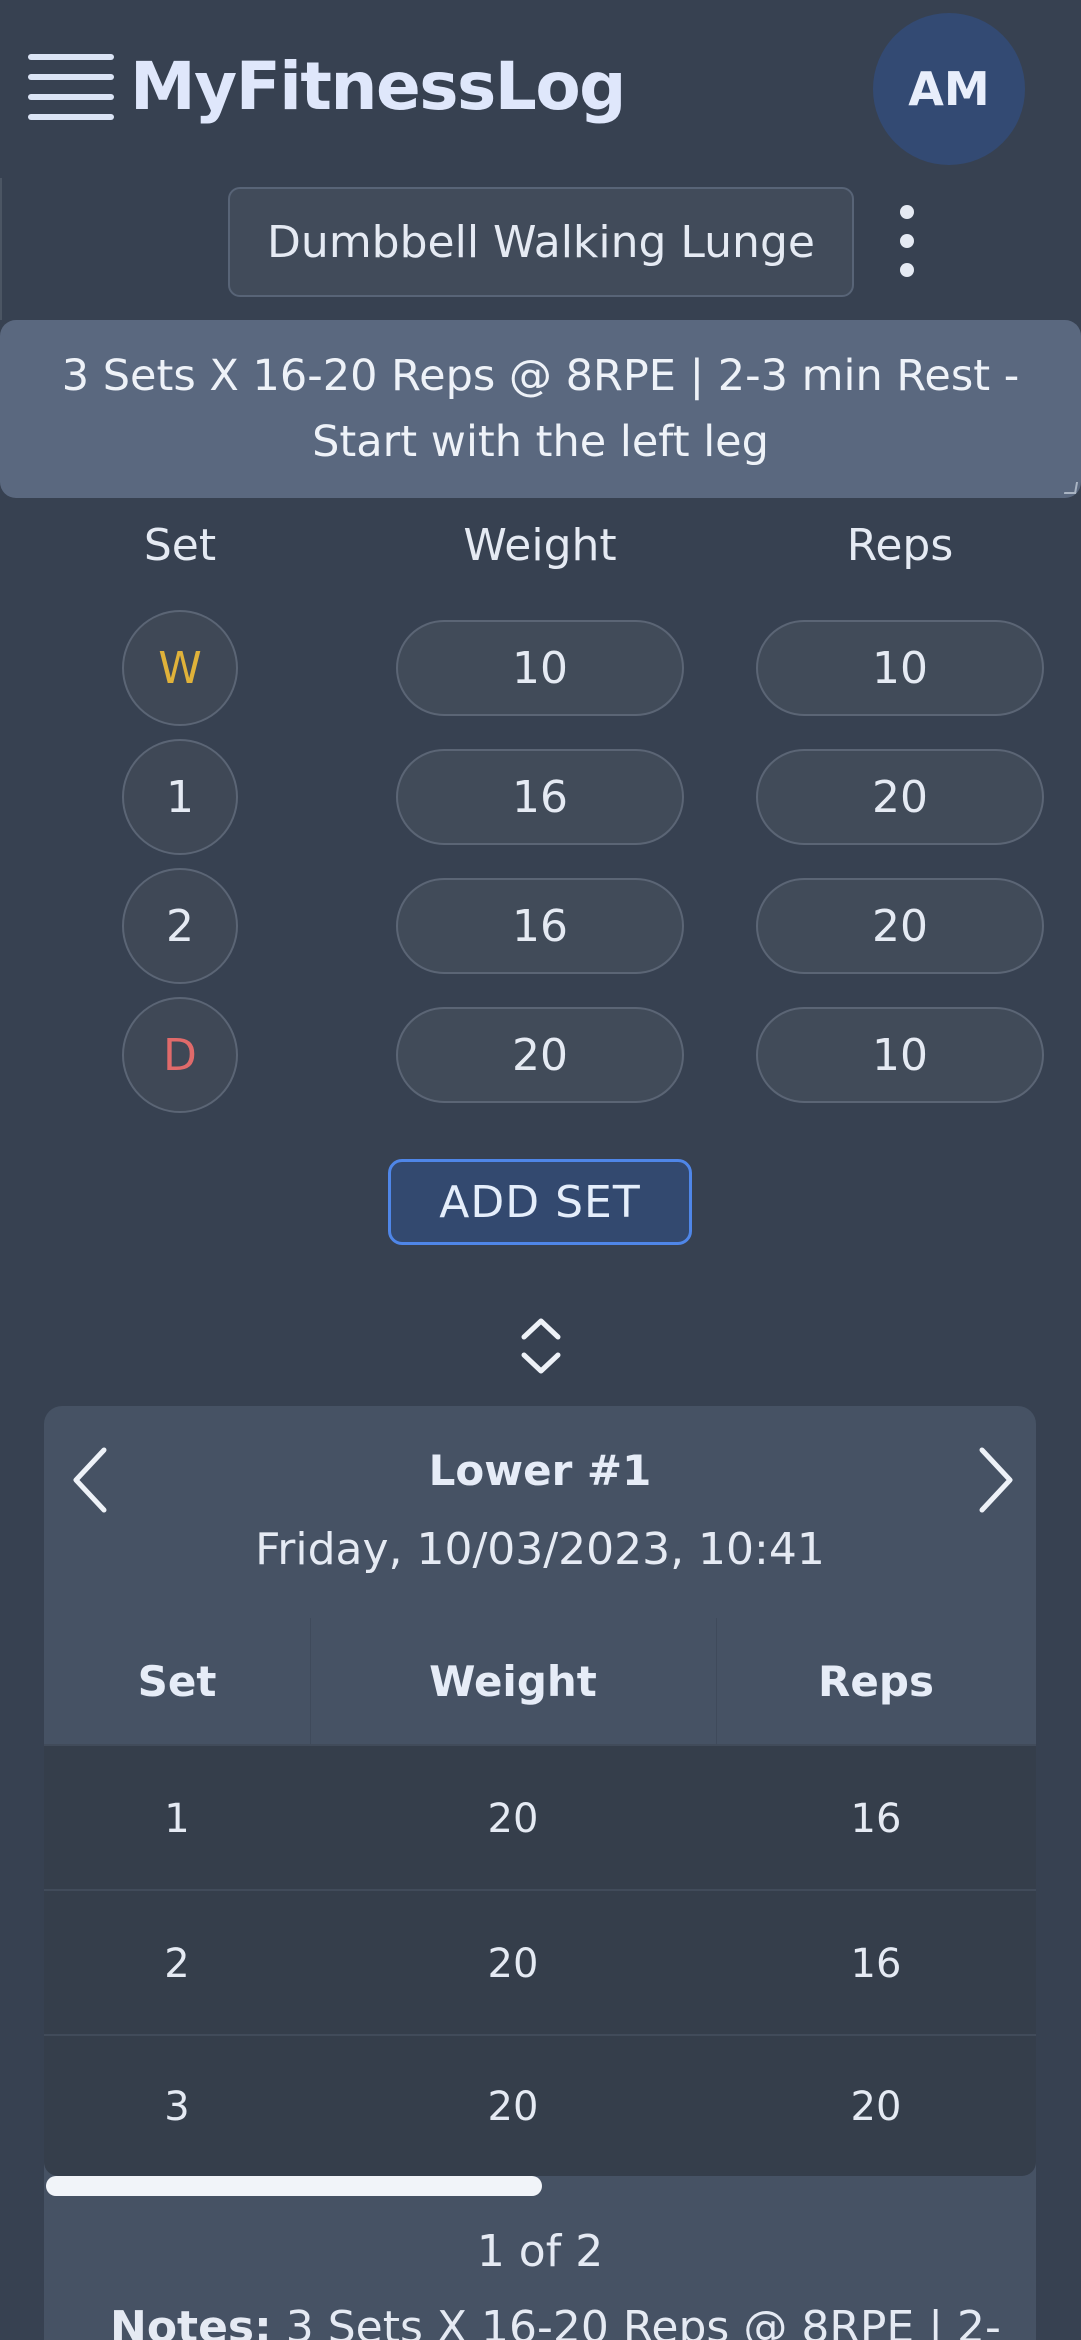 Image resolution: width=1081 pixels, height=2340 pixels. I want to click on history-table-row: 3 20 20, so click(540, 2105).